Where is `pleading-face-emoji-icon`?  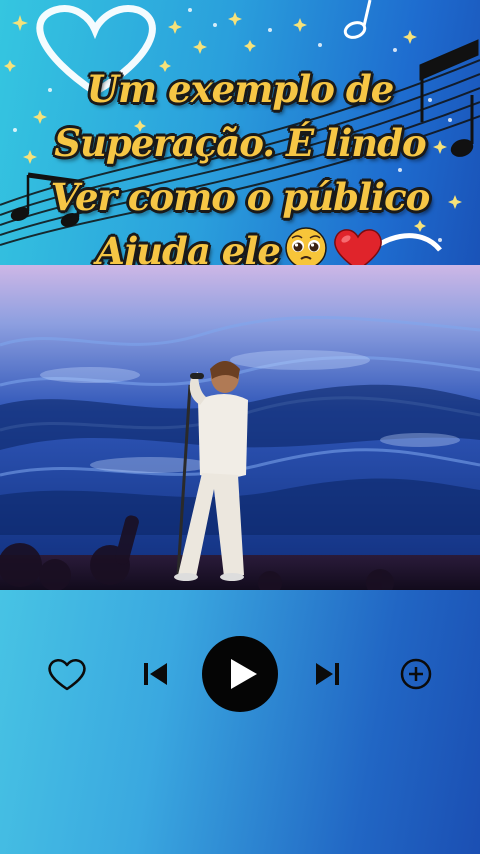
pleading-face-emoji-icon is located at coordinates (306, 246).